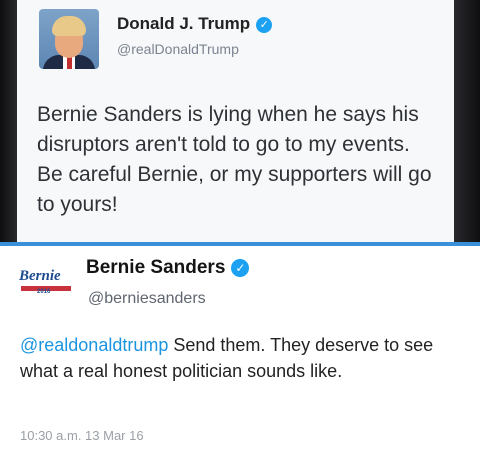  What do you see at coordinates (44, 292) in the screenshot?
I see `bernie-logo-year: 2016` at bounding box center [44, 292].